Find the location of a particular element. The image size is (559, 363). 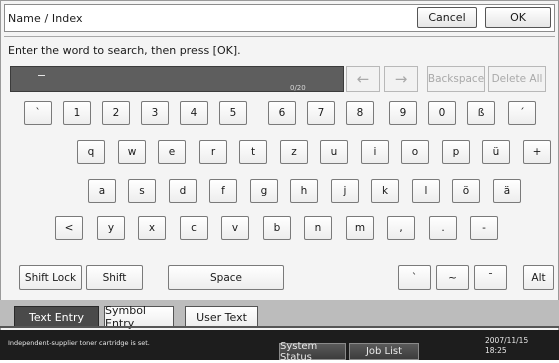

key-c: c is located at coordinates (194, 228).